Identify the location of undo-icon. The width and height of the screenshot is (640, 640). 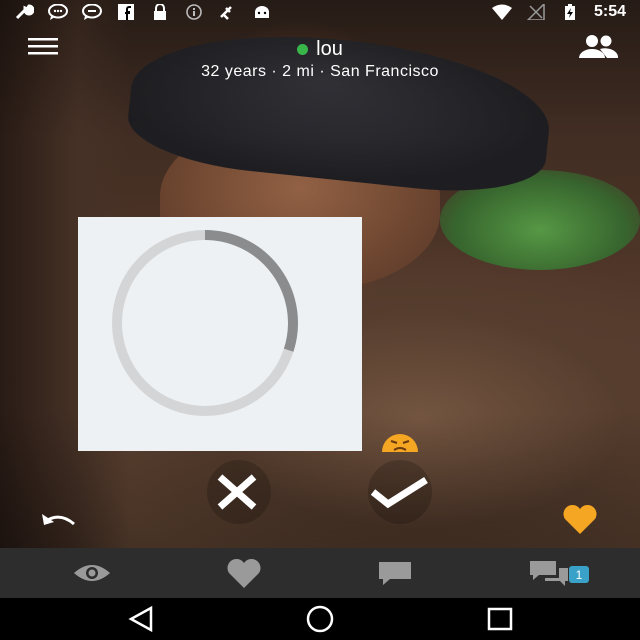
(59, 522).